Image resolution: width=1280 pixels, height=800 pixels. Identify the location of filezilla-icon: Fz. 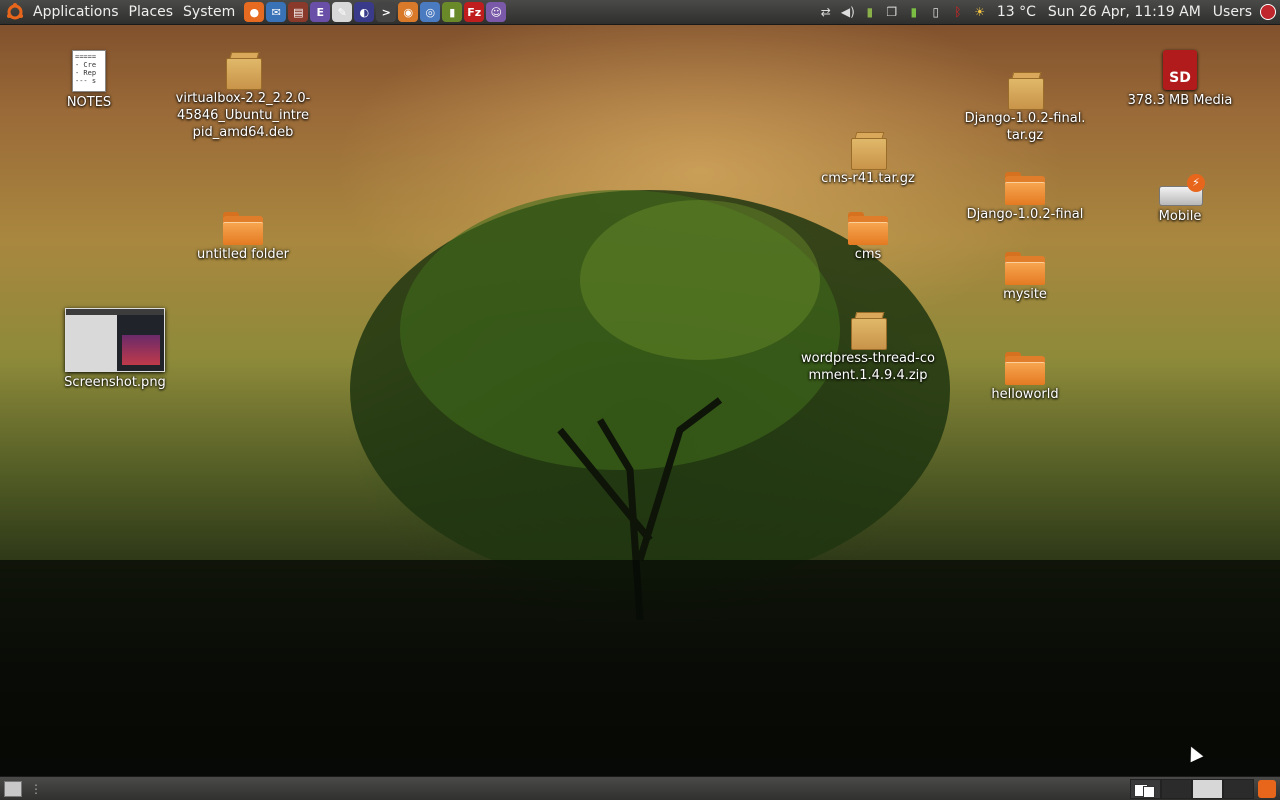
(474, 12).